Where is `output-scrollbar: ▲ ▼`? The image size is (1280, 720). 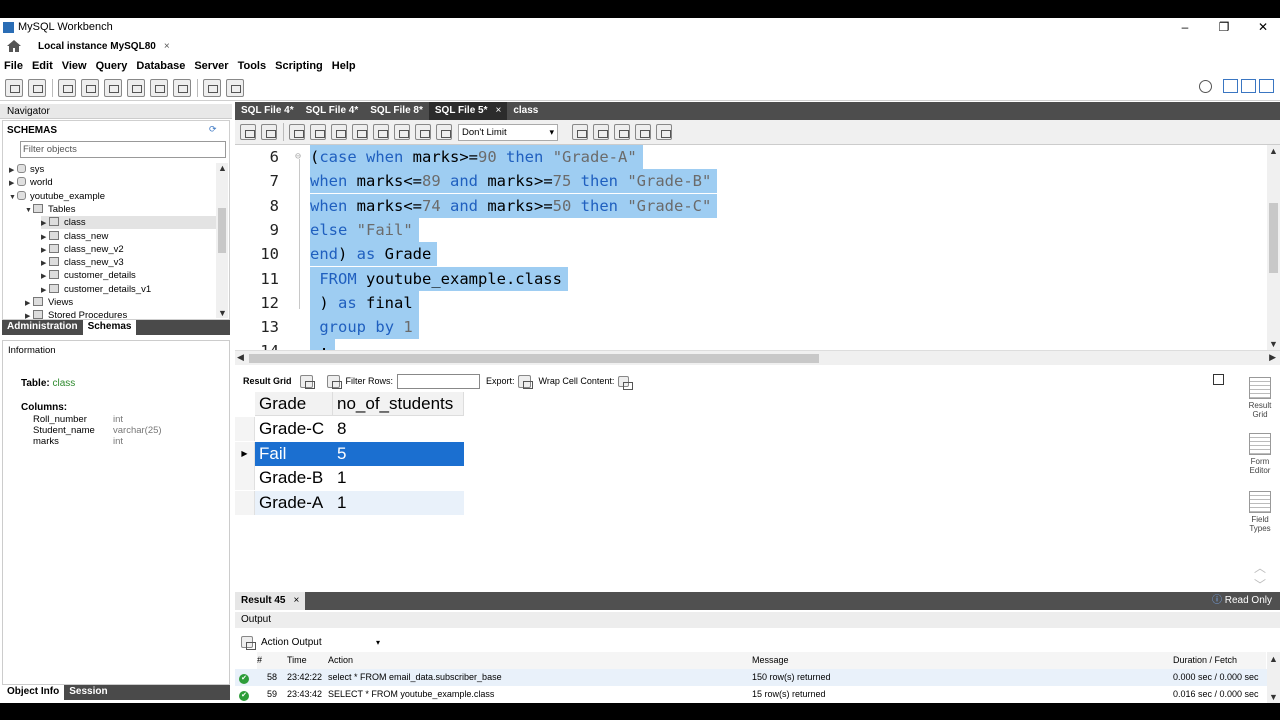
output-scrollbar: ▲ ▼ is located at coordinates (1273, 677).